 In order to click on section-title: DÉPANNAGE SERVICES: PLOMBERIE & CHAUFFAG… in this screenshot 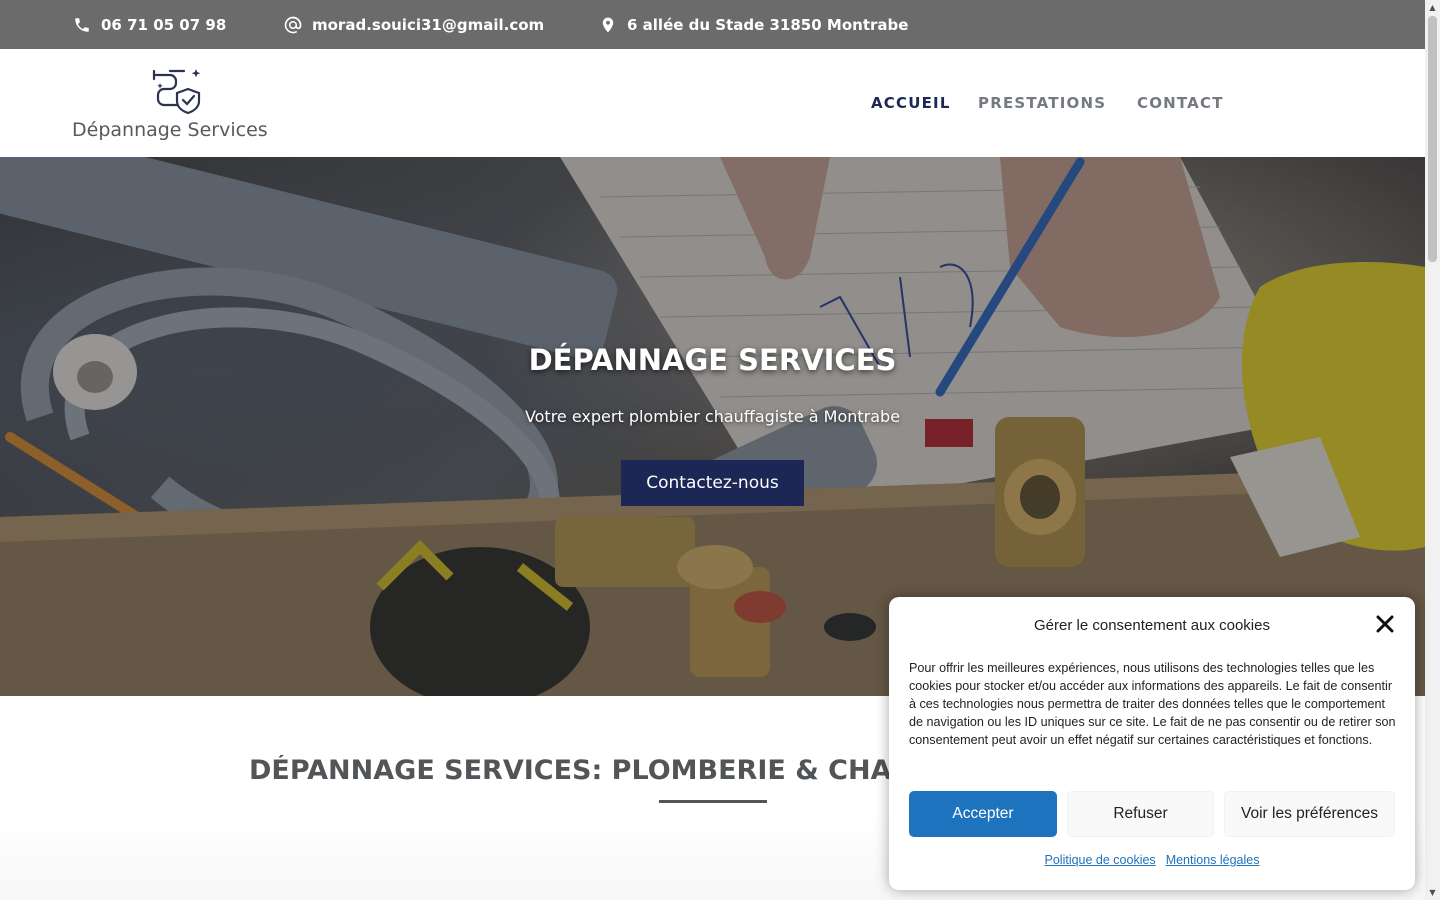, I will do `click(569, 770)`.